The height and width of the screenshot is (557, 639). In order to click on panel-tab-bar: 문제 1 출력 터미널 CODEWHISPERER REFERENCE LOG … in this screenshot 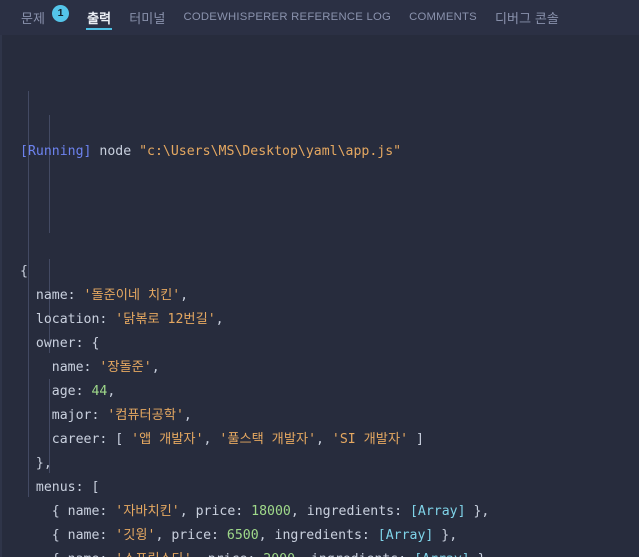, I will do `click(319, 17)`.